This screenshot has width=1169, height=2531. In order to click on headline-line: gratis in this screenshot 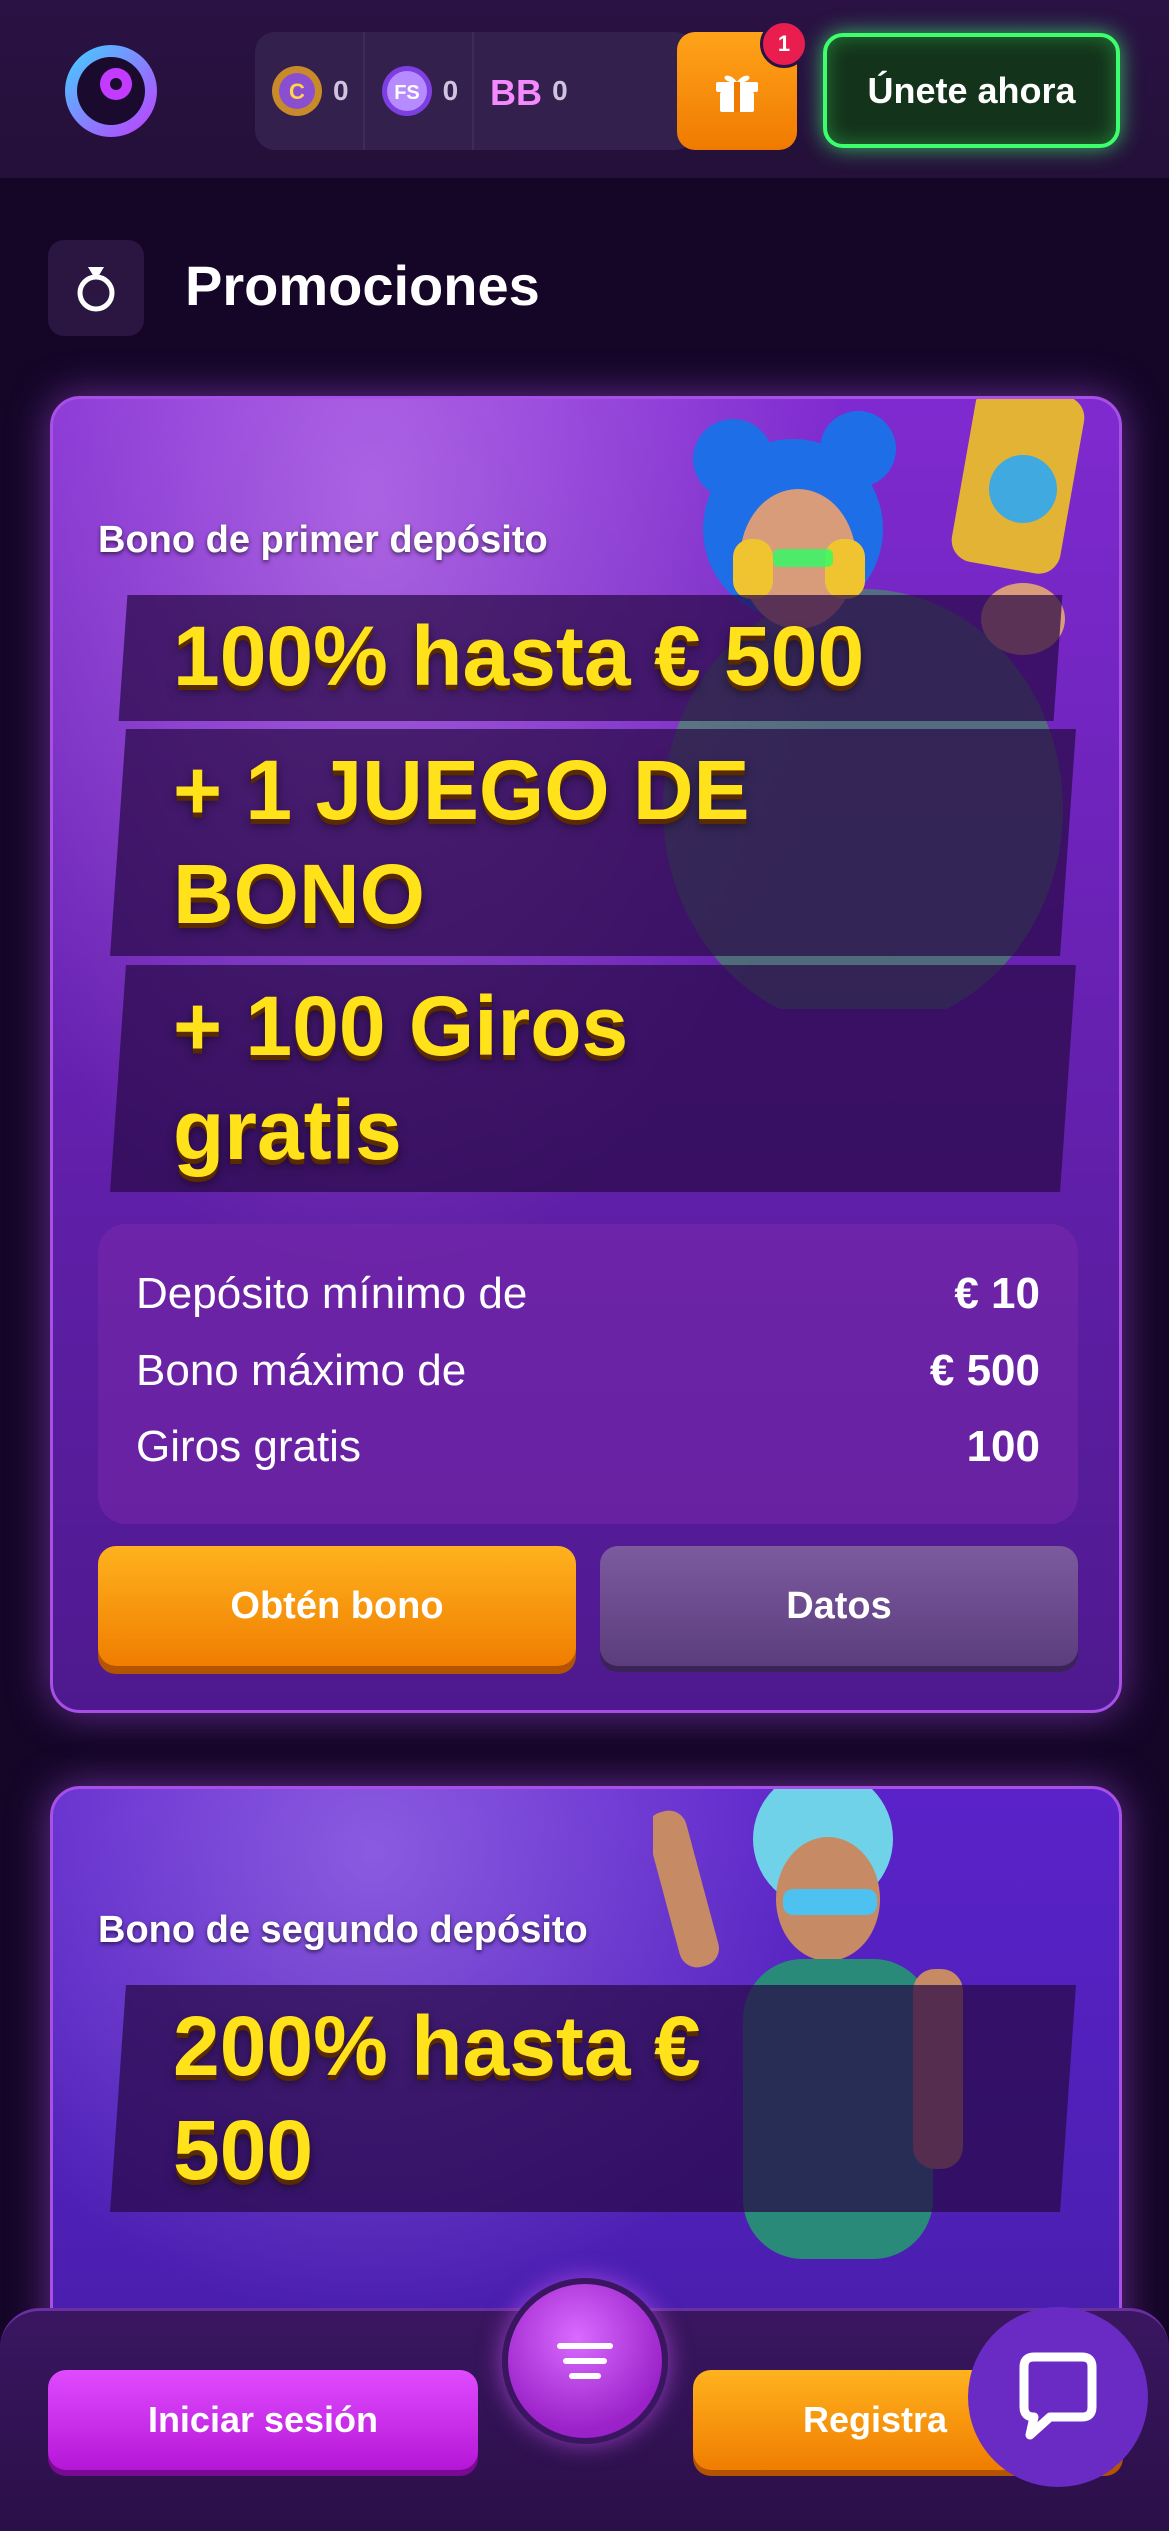, I will do `click(287, 1130)`.